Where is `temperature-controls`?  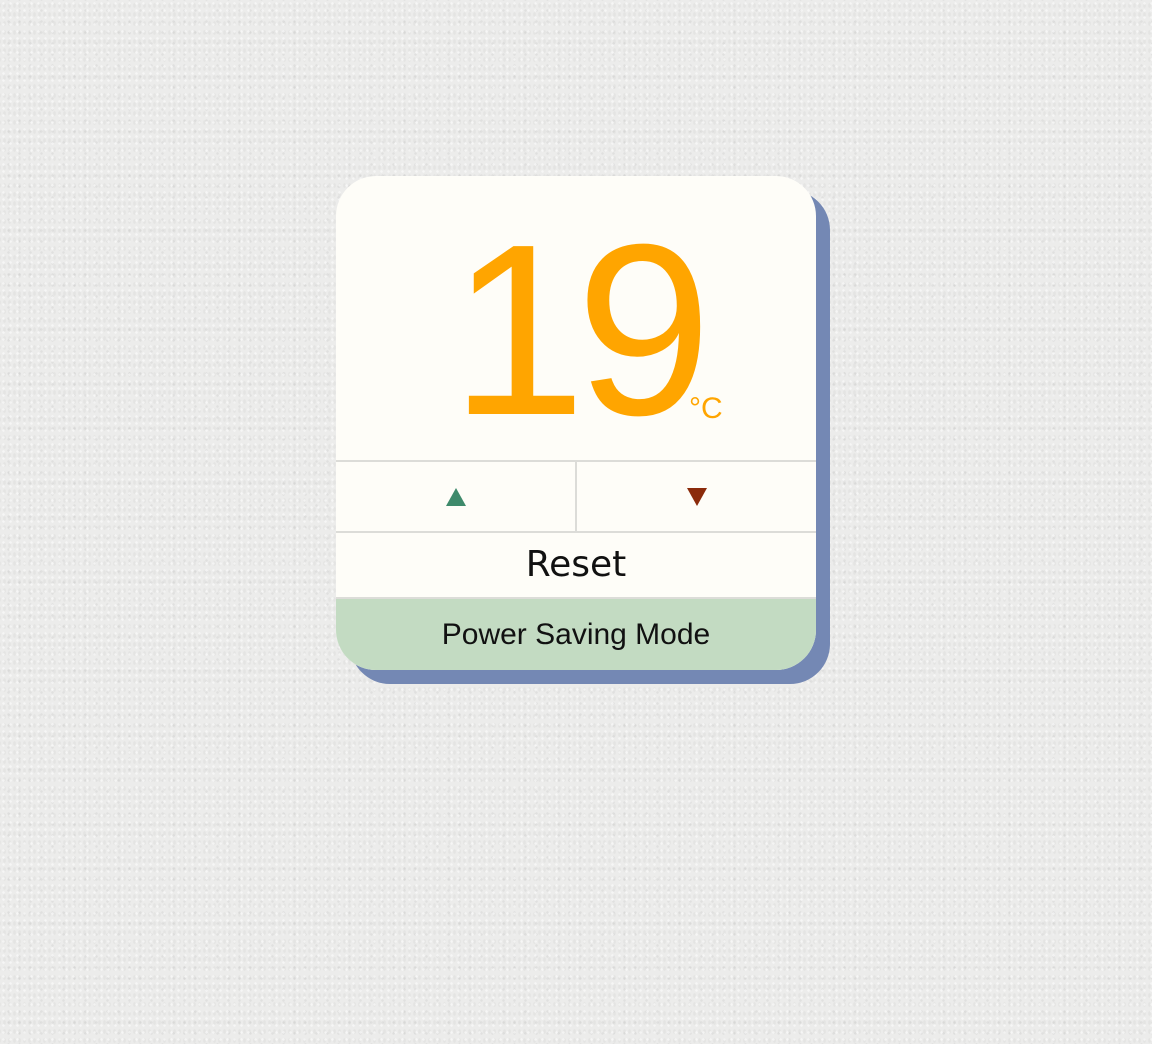
temperature-controls is located at coordinates (576, 496).